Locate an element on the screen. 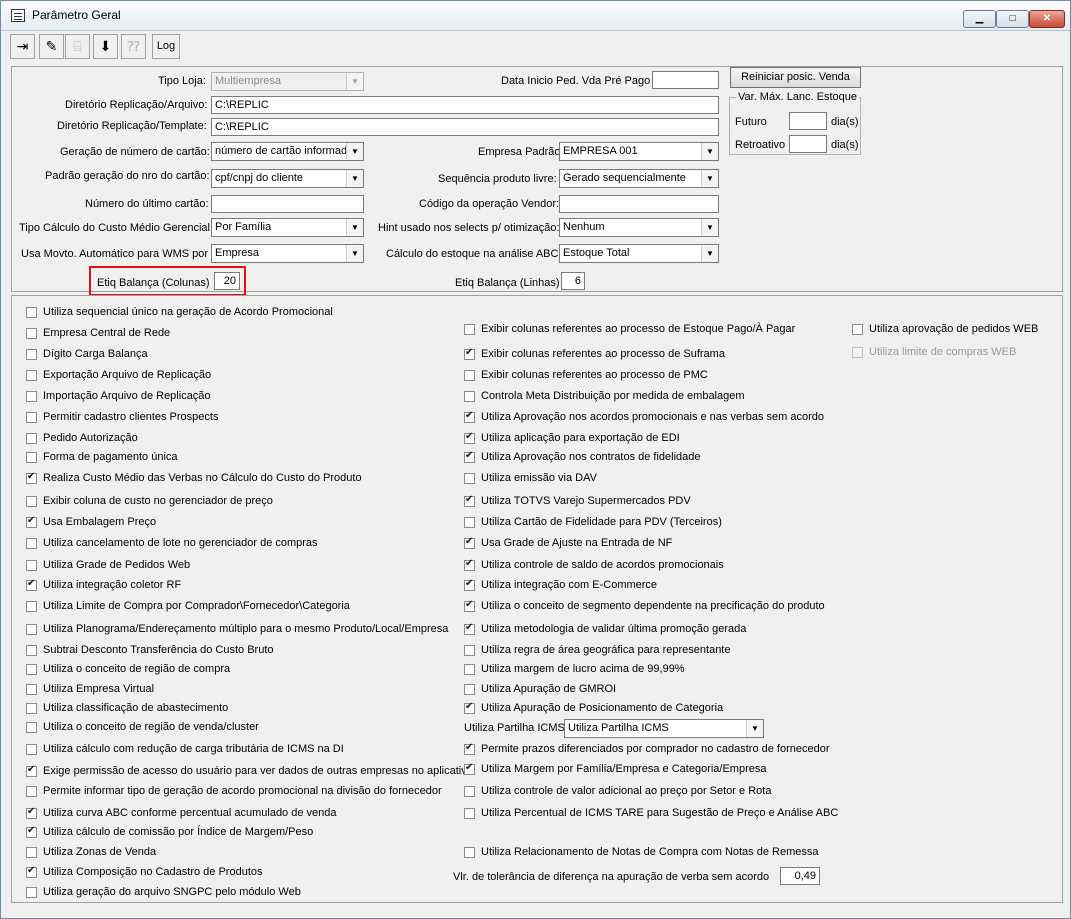 This screenshot has height=919, width=1071. disabled-tool-button-2: ⁇ is located at coordinates (133, 46).